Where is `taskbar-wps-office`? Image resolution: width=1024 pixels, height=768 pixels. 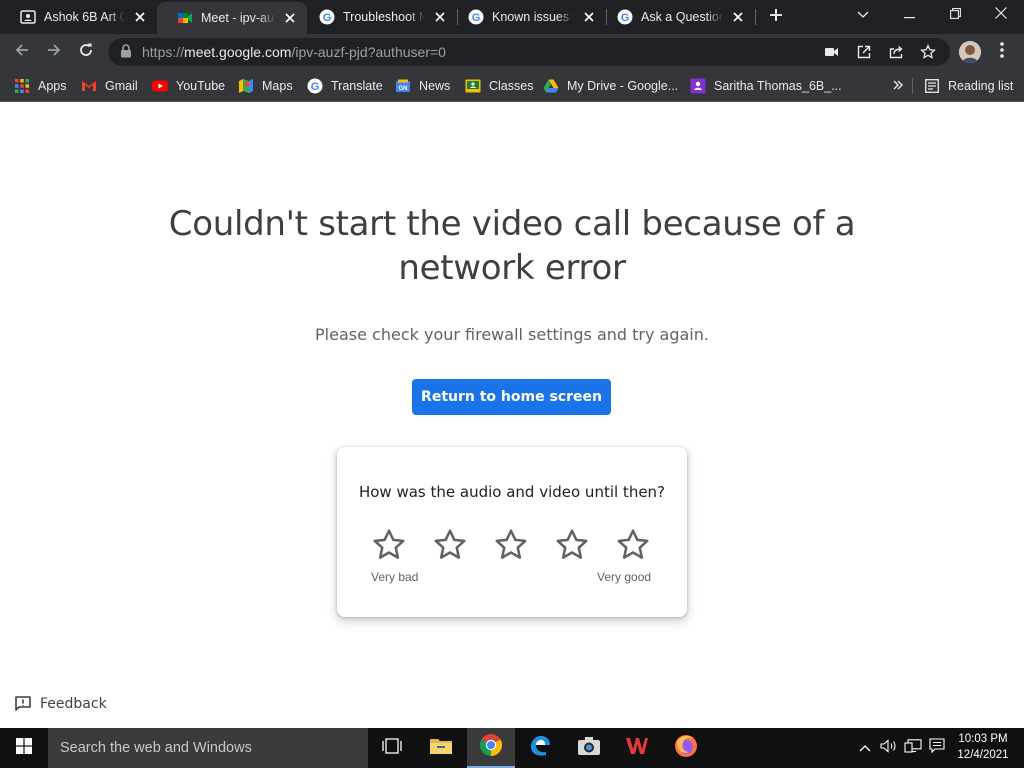 taskbar-wps-office is located at coordinates (637, 748).